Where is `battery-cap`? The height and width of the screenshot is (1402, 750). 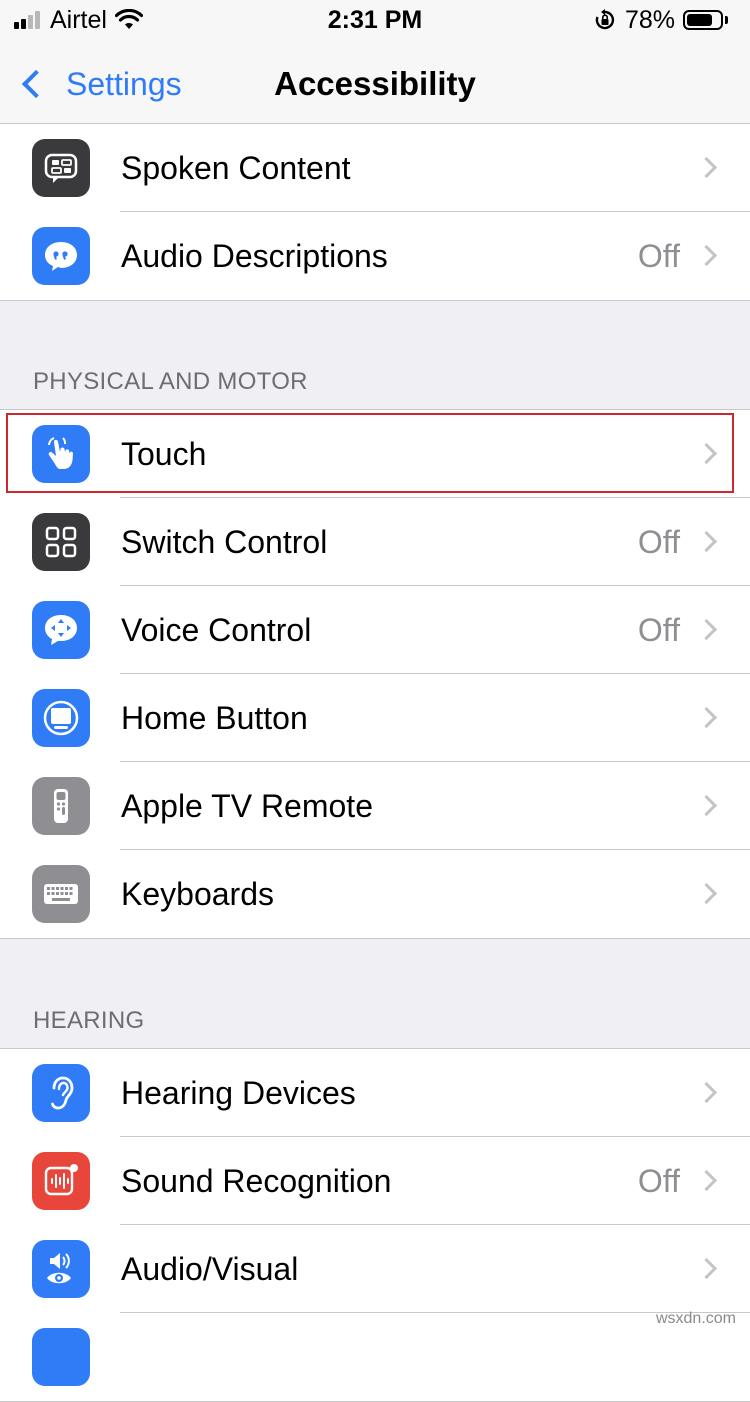 battery-cap is located at coordinates (726, 20).